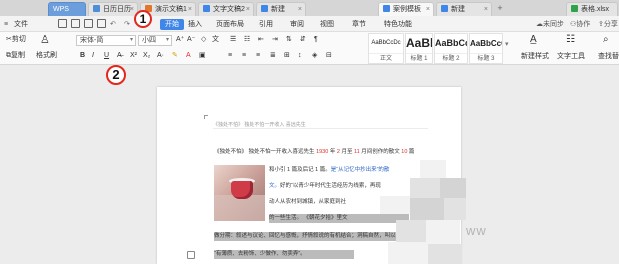 The image size is (619, 264). I want to click on font-size-select: 小四 ▾, so click(155, 40).